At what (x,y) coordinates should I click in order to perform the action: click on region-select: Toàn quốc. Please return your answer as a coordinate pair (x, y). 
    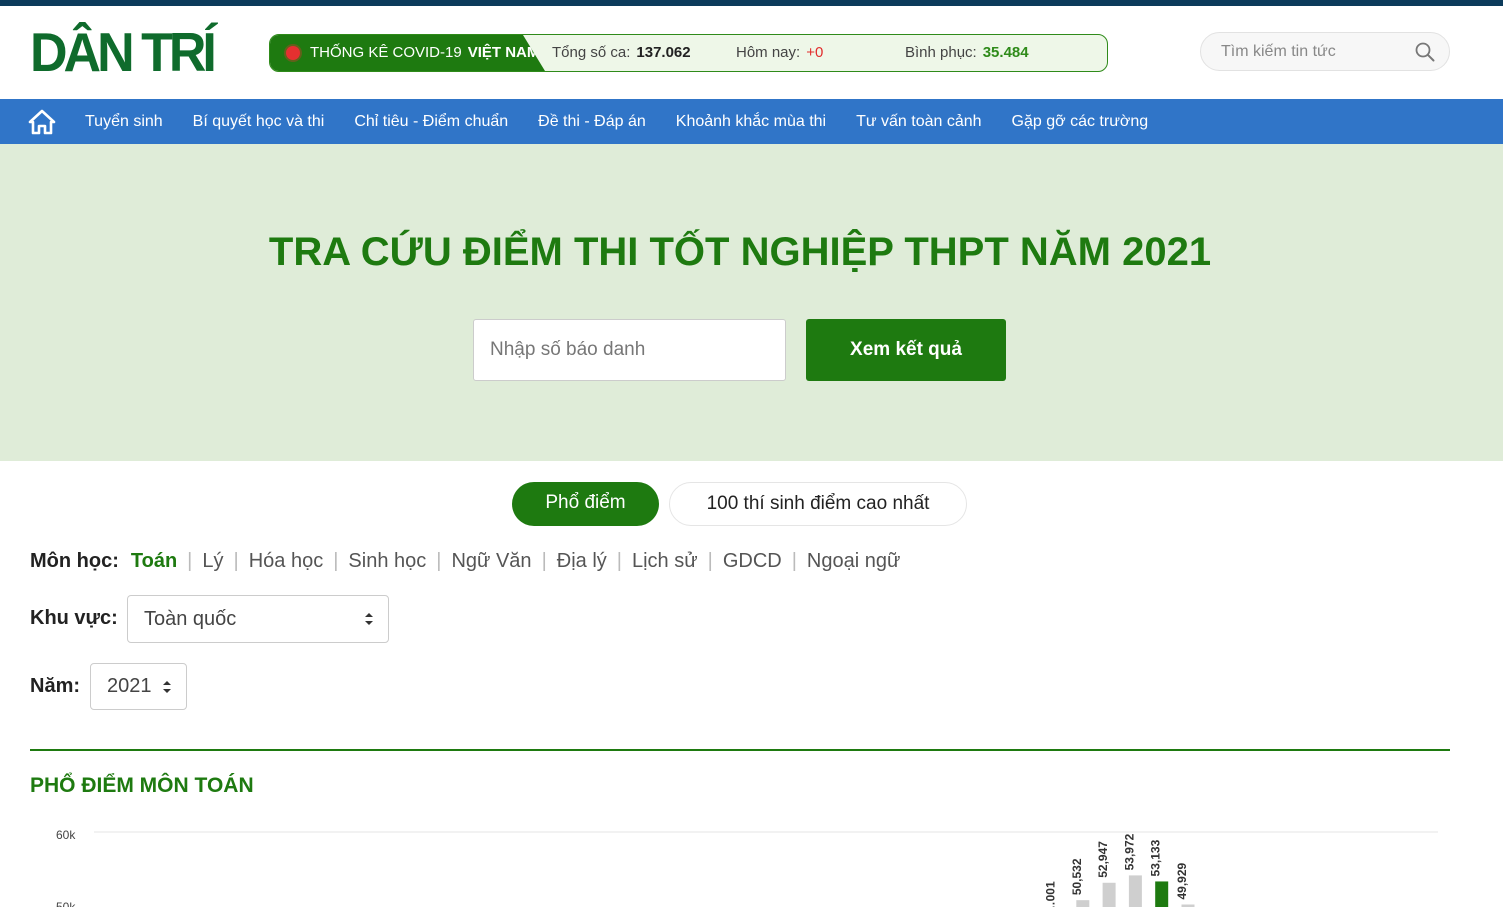
    Looking at the image, I should click on (258, 619).